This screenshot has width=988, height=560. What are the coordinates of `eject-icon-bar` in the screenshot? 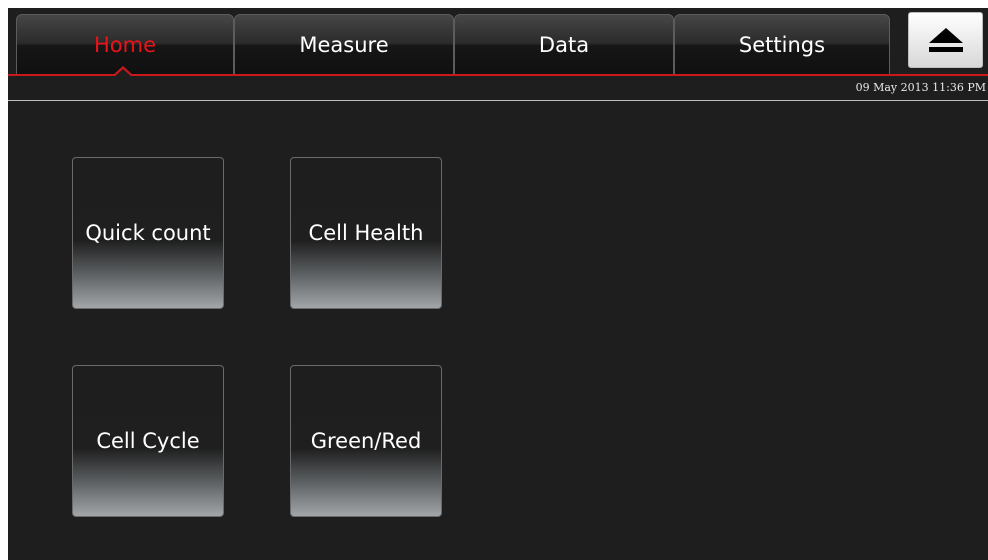 It's located at (945, 49).